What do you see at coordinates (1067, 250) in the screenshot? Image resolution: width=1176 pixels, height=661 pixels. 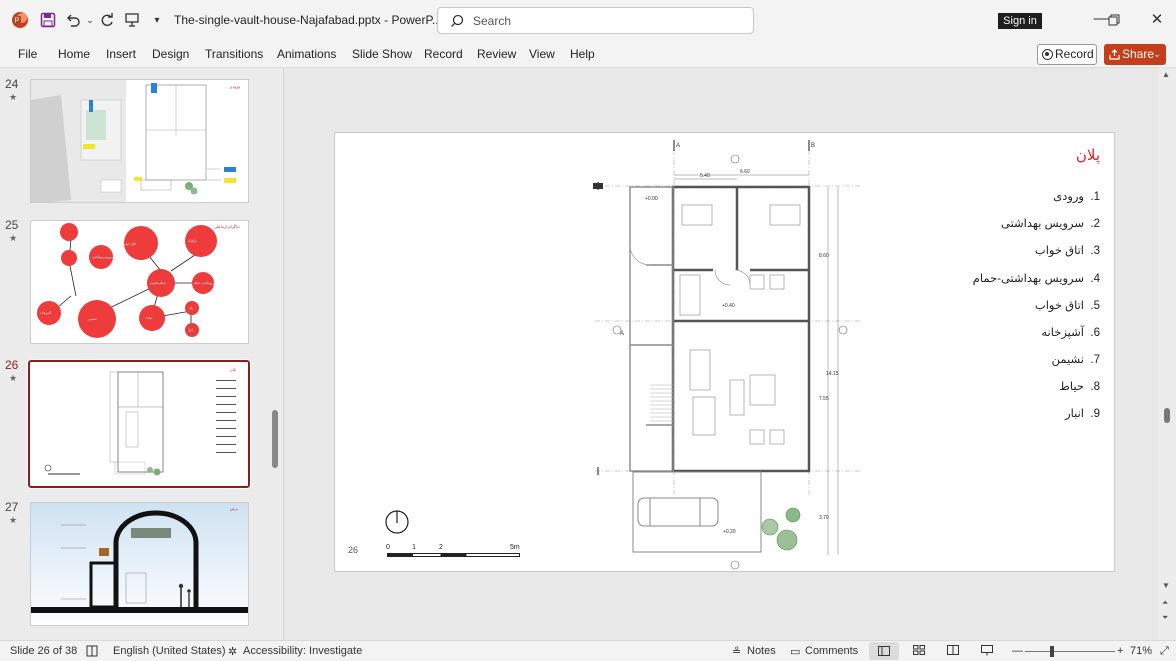 I see `legend-item: 3. اتاق خواب` at bounding box center [1067, 250].